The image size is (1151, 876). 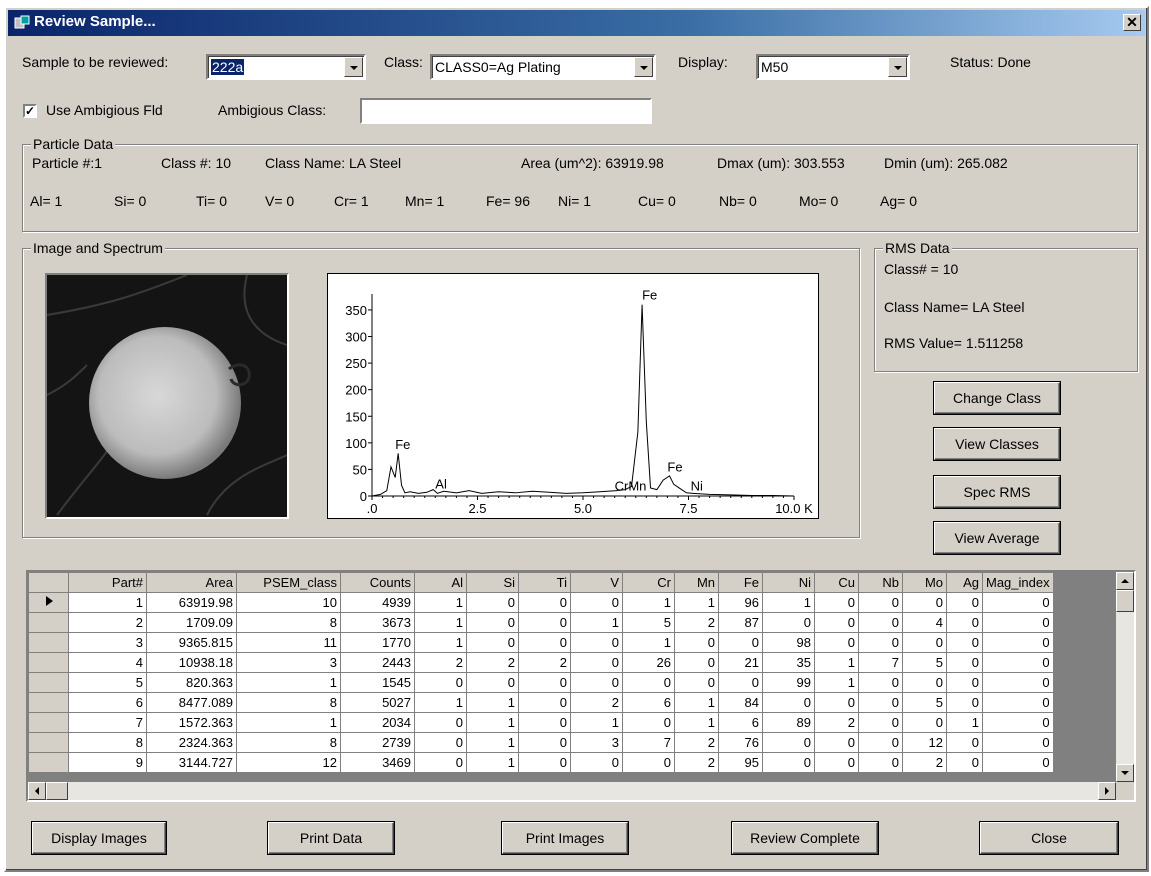 I want to click on table-cell: 2034, so click(x=377, y=722).